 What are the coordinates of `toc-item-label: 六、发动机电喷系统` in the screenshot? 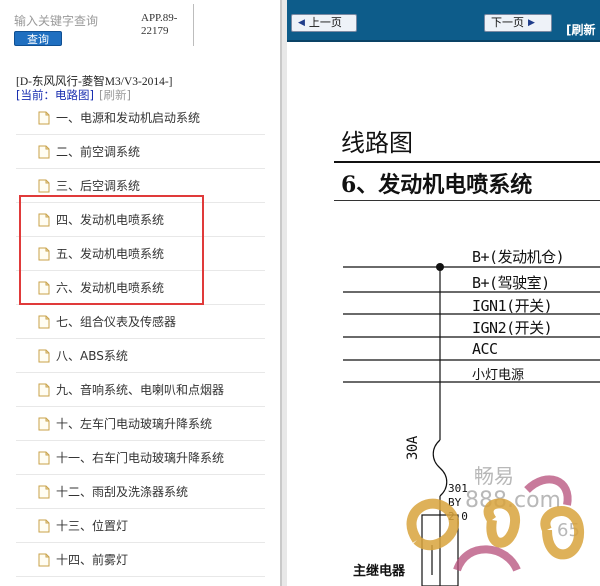 It's located at (110, 288).